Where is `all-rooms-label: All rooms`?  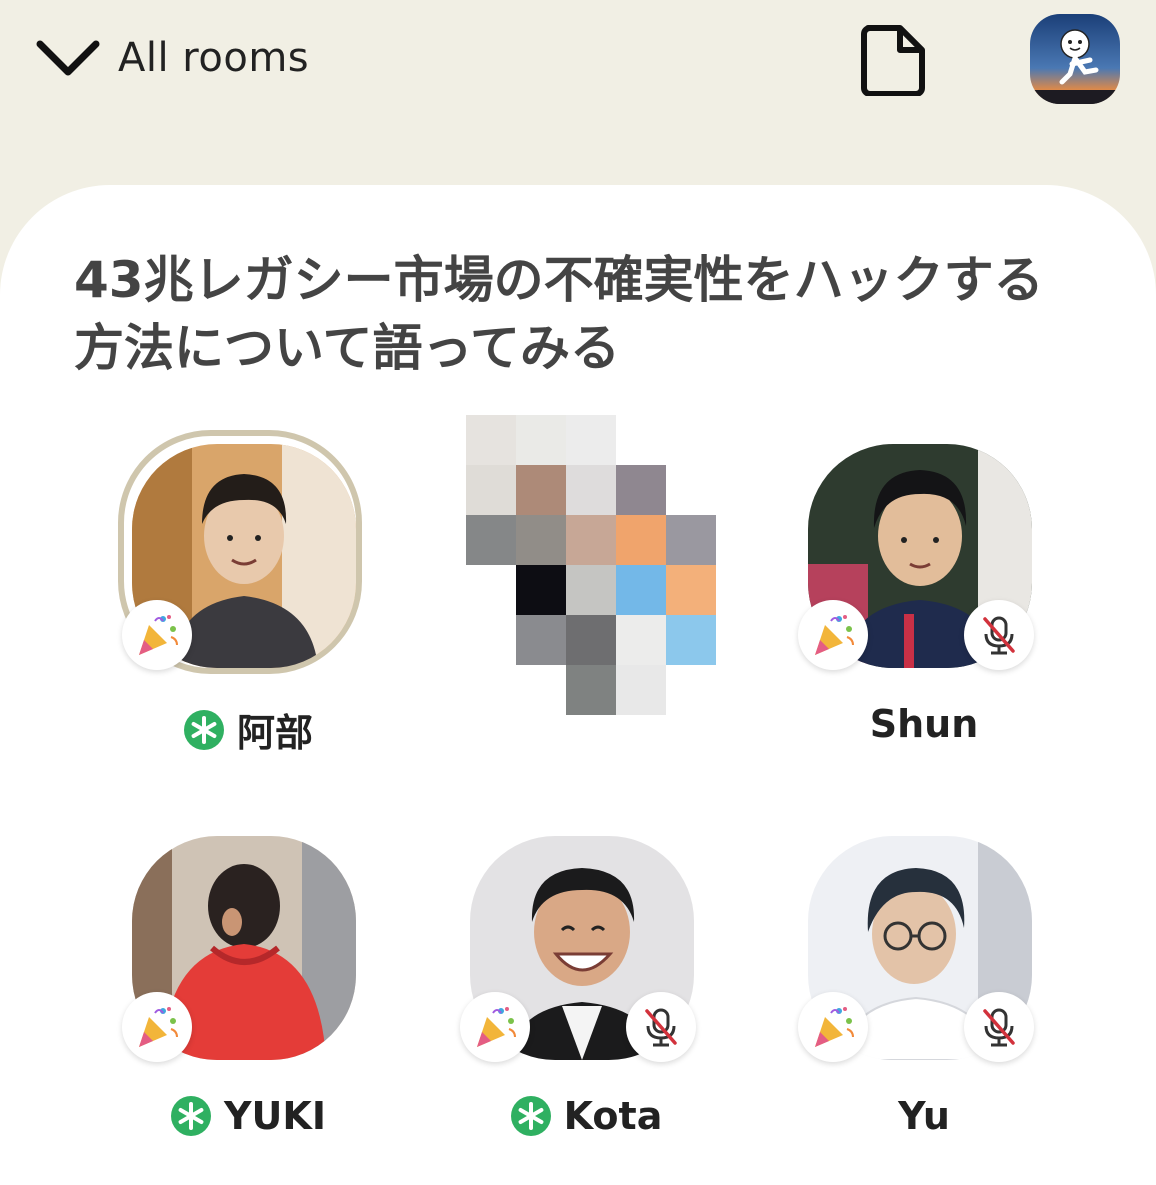
all-rooms-label: All rooms is located at coordinates (214, 58).